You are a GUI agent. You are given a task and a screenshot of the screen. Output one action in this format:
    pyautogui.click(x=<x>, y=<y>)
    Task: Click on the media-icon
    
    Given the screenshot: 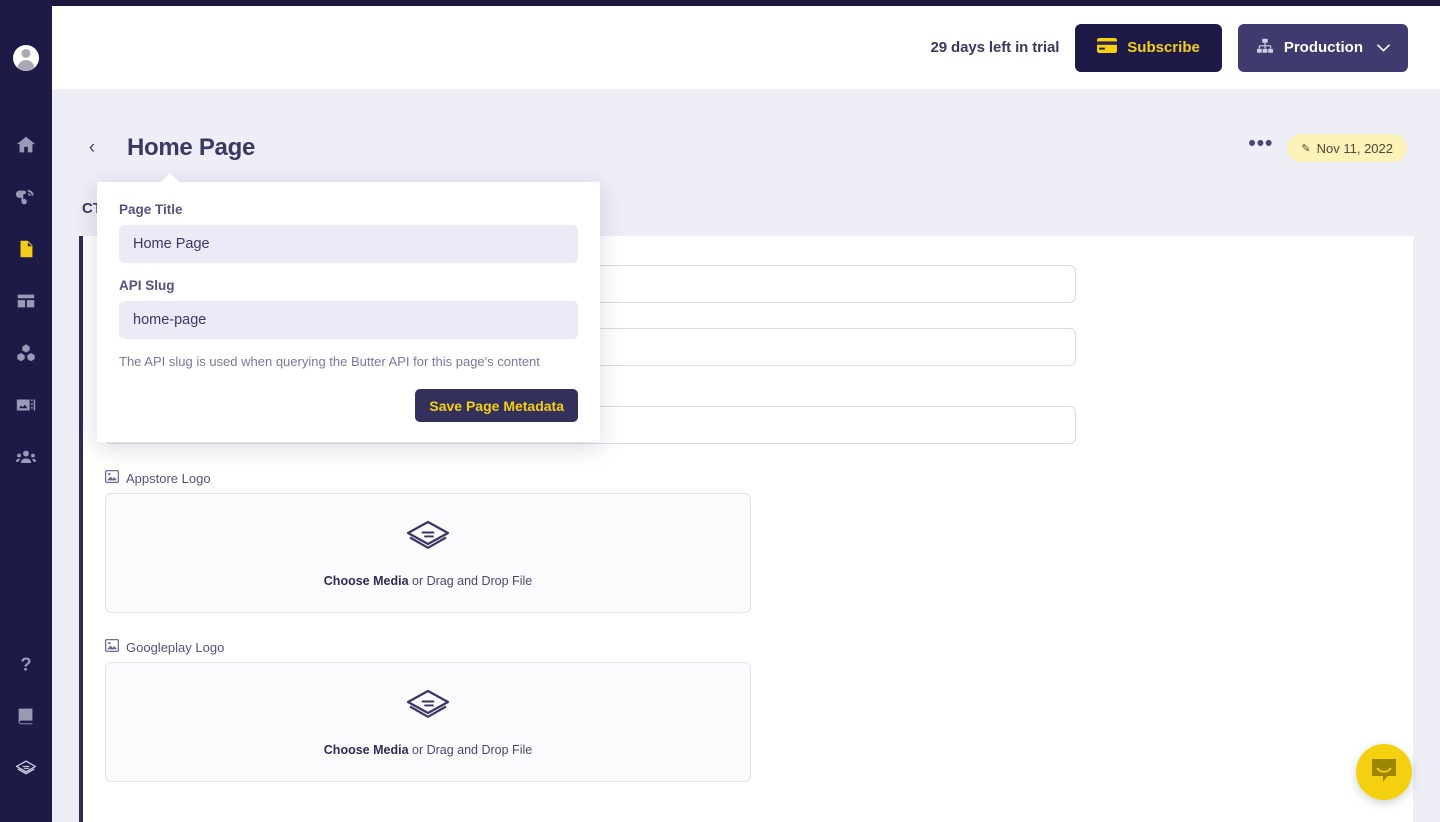 What is the action you would take?
    pyautogui.click(x=26, y=405)
    